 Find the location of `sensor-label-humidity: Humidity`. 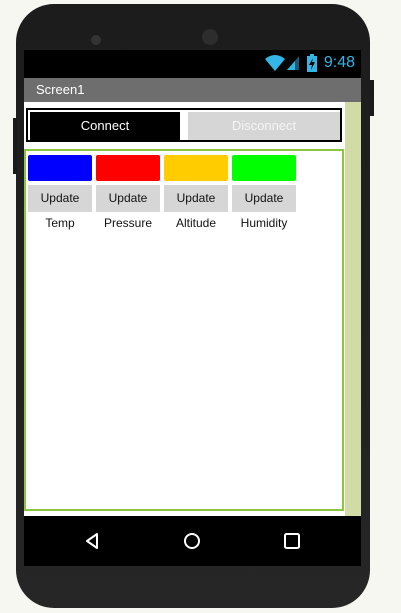

sensor-label-humidity: Humidity is located at coordinates (264, 223).